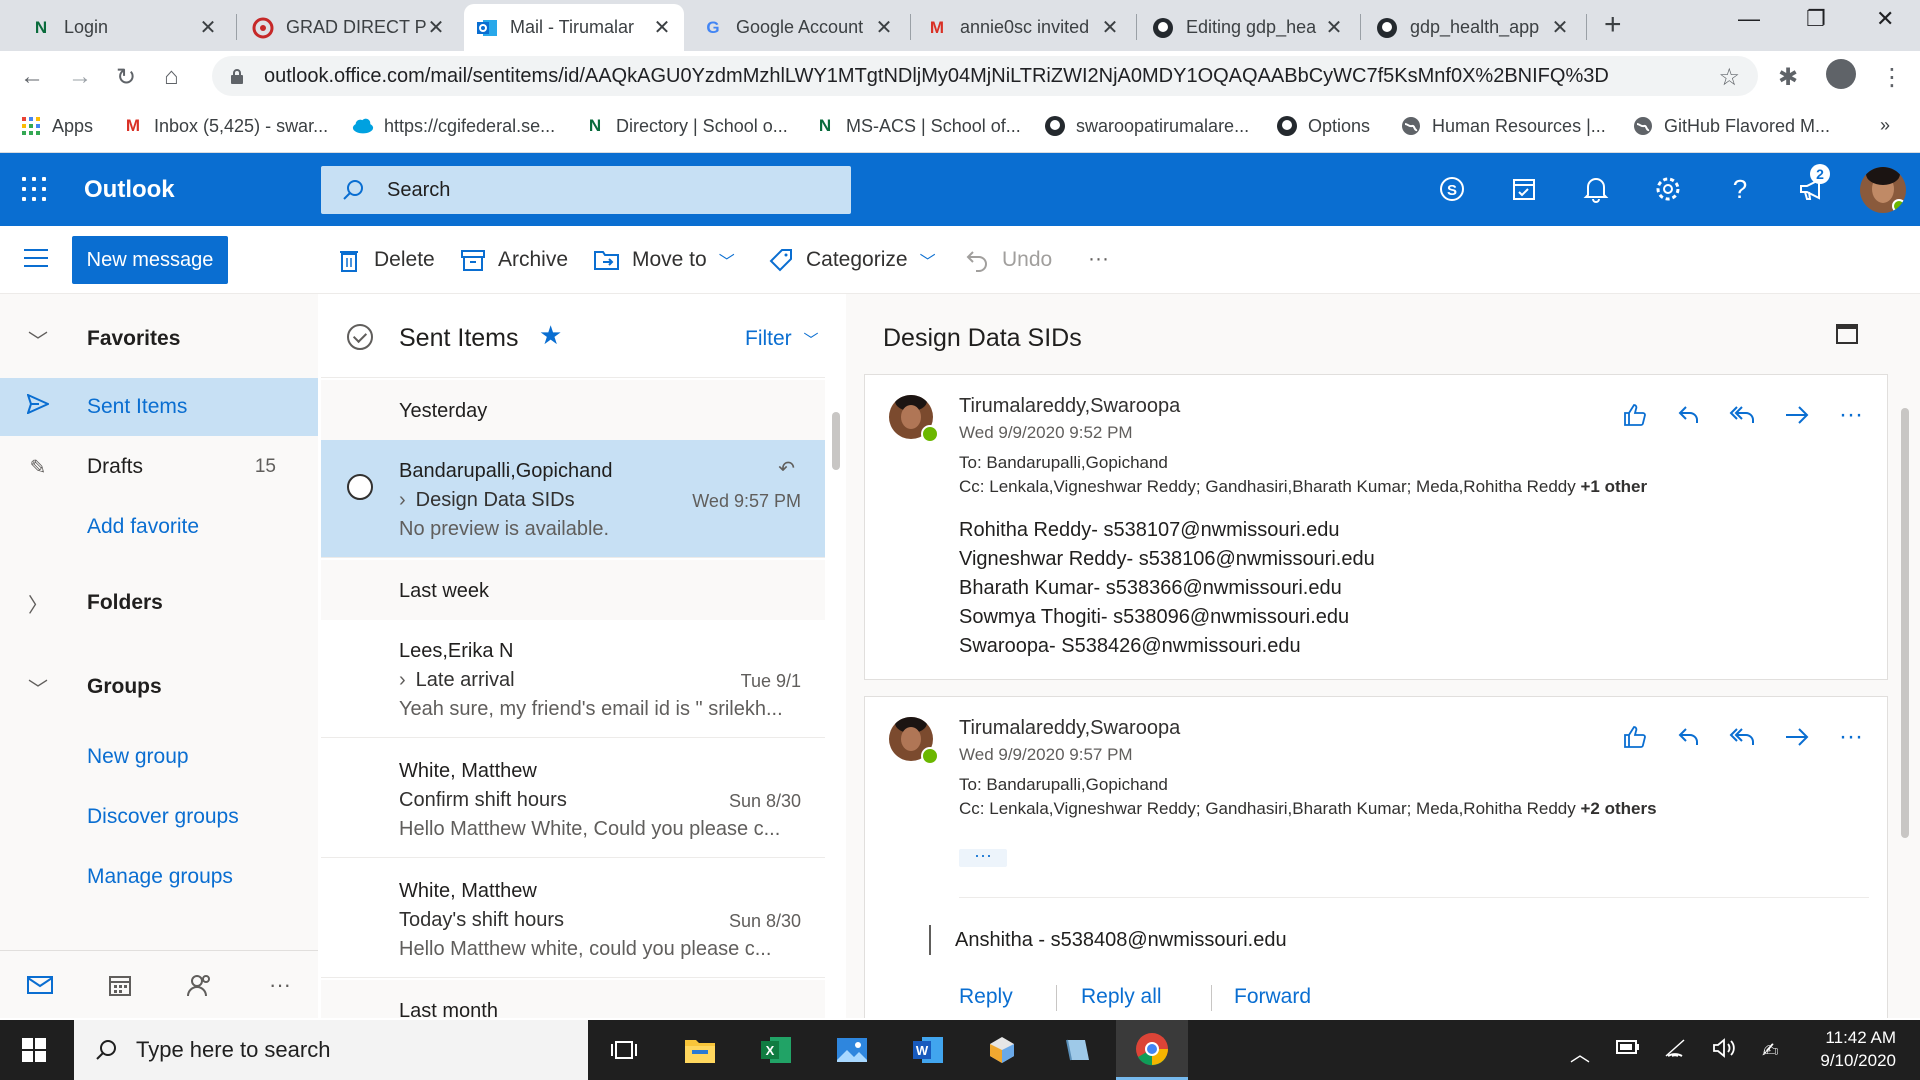 The height and width of the screenshot is (1080, 1920). I want to click on pen-icon: ✍, so click(1770, 1050).